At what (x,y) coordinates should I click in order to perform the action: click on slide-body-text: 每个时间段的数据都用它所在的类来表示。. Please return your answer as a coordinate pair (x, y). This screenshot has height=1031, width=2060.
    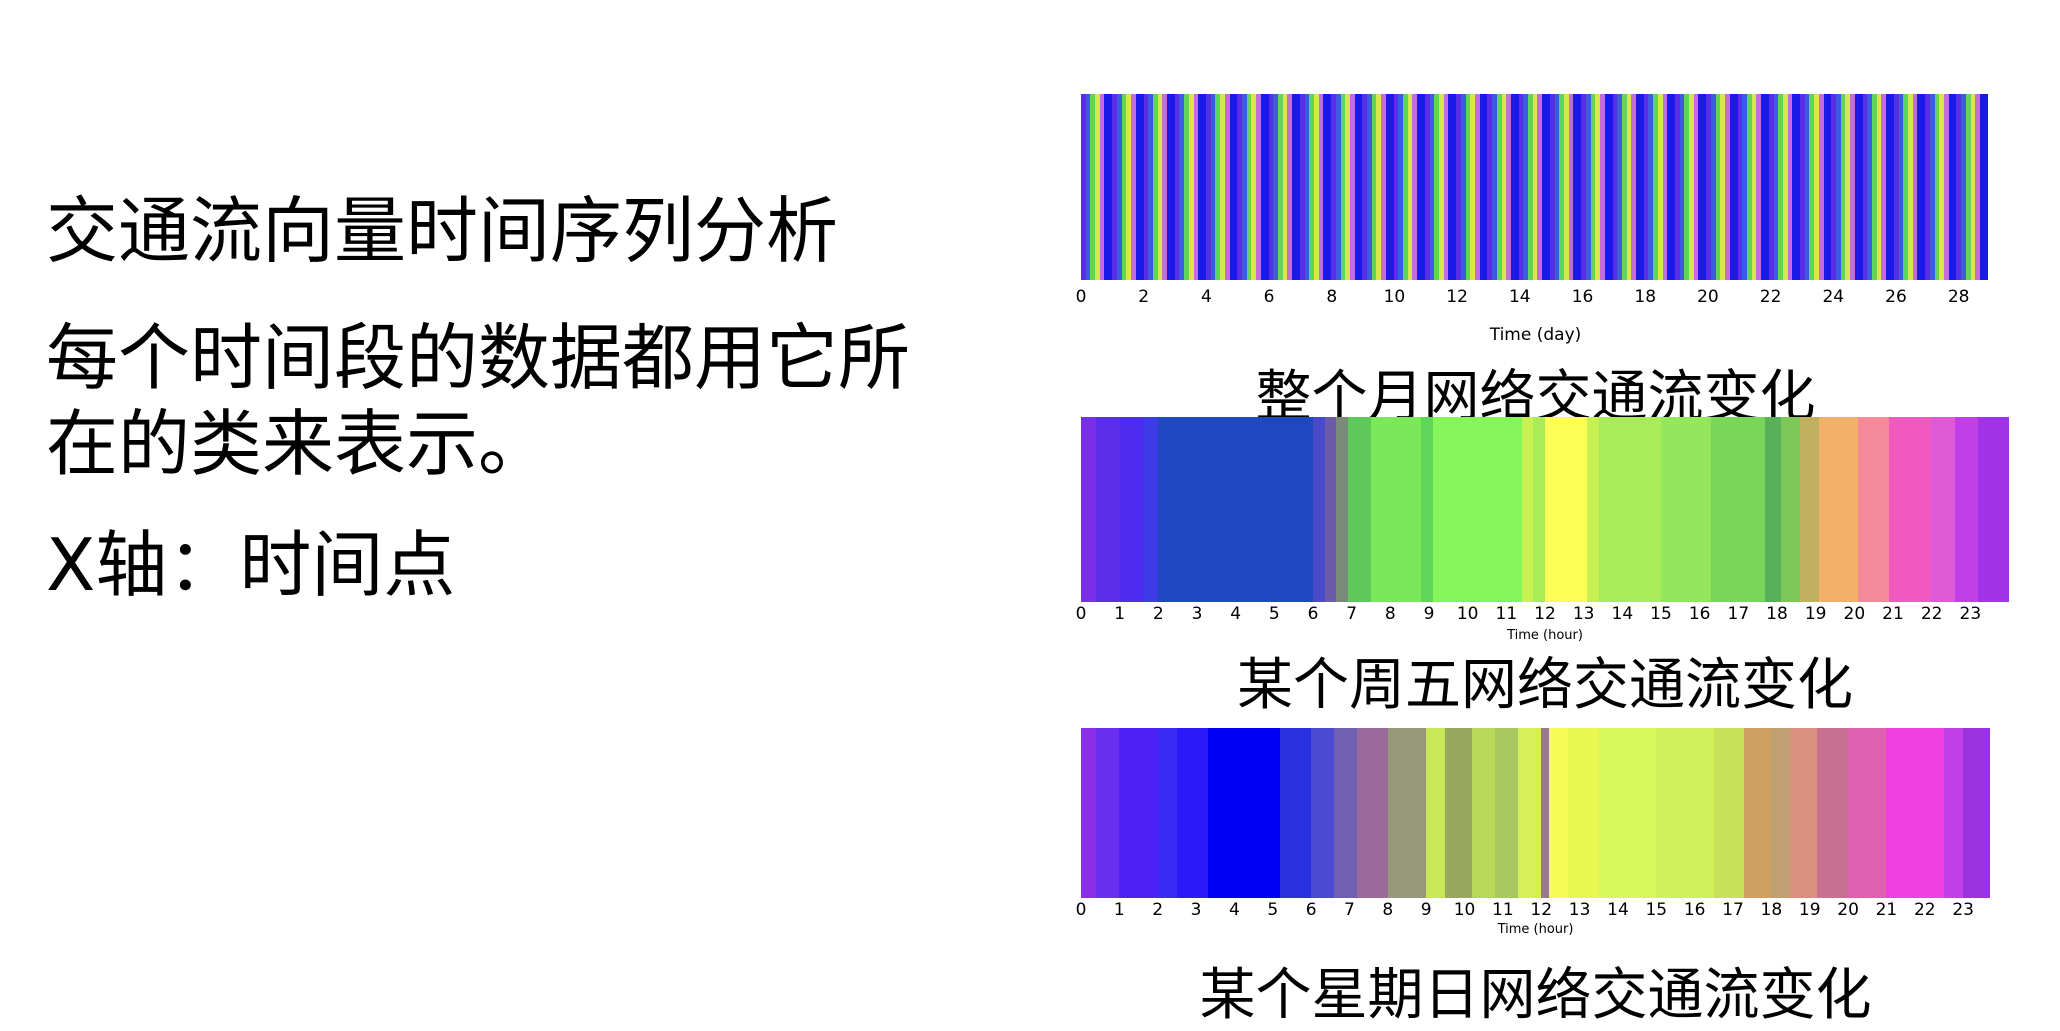
    Looking at the image, I should click on (478, 401).